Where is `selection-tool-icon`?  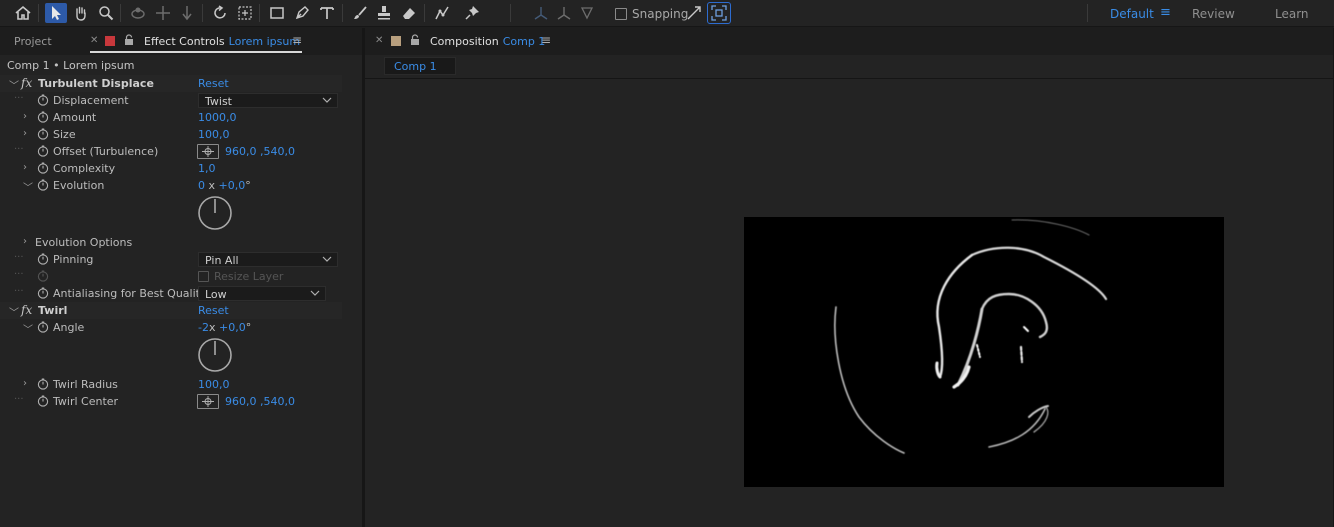
selection-tool-icon is located at coordinates (56, 13).